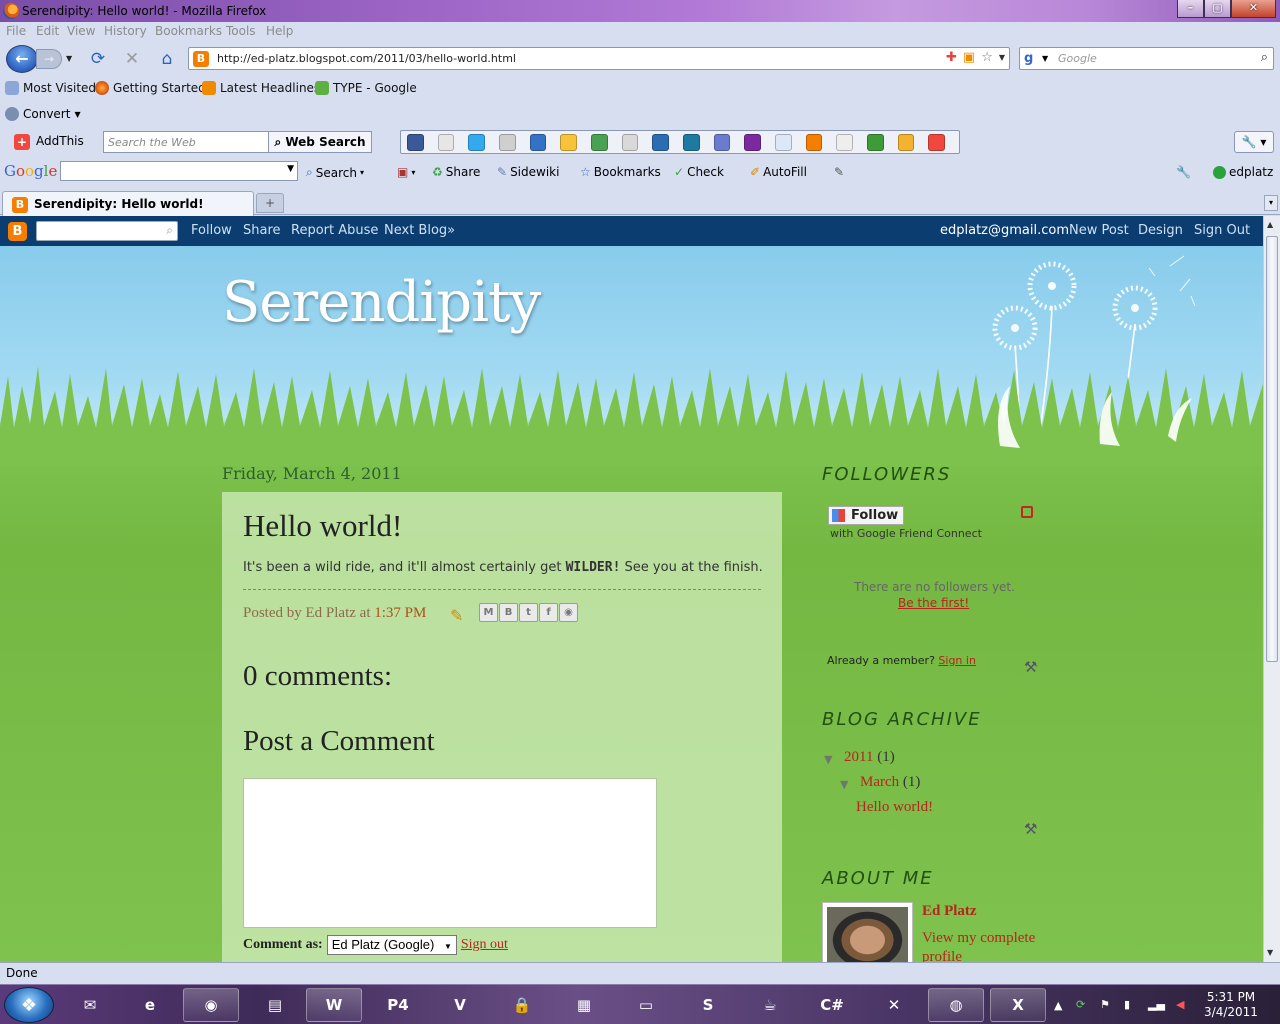 The height and width of the screenshot is (1024, 1280). I want to click on taskbar-globe-icon: ◍, so click(956, 1005).